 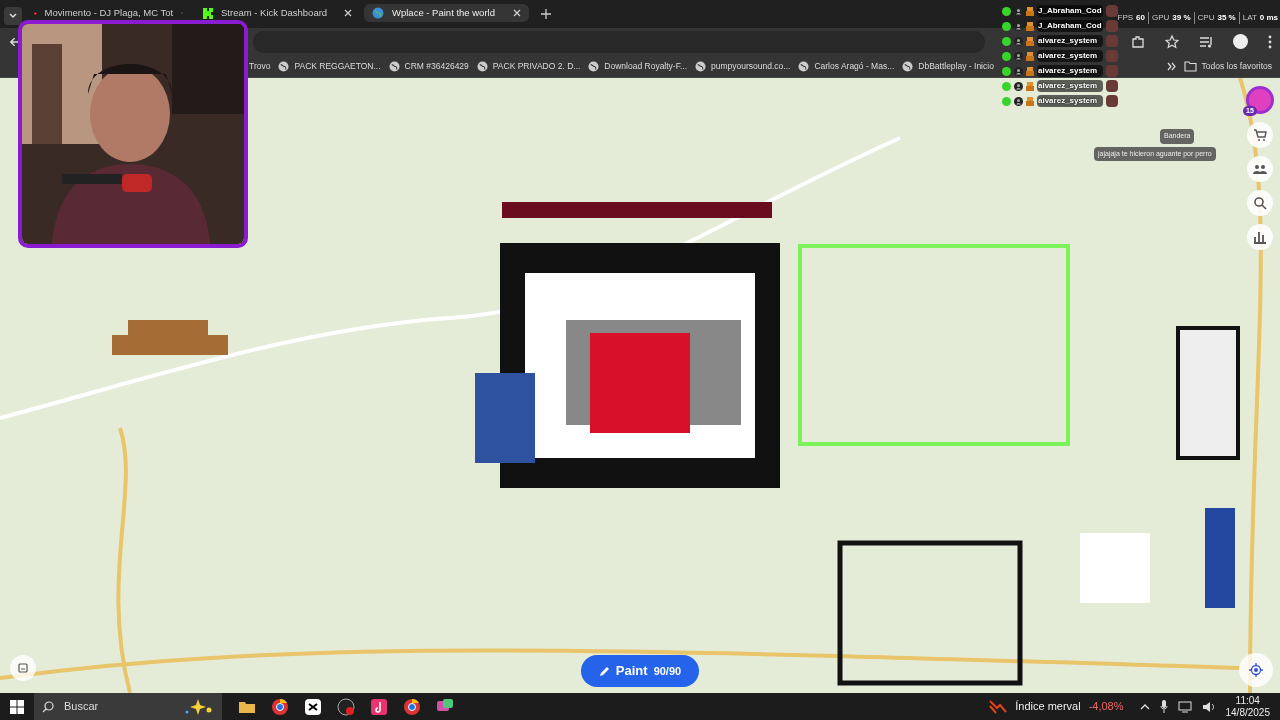 What do you see at coordinates (277, 13) in the screenshot?
I see `browser-tab: Stream - Kick Dashboard` at bounding box center [277, 13].